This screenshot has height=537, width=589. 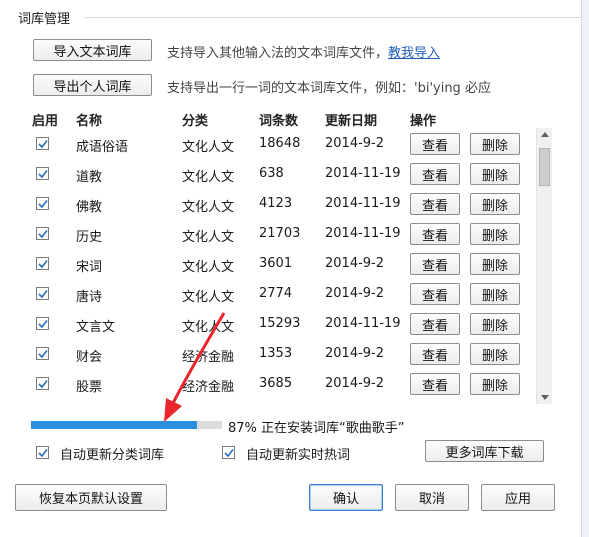 What do you see at coordinates (281, 233) in the screenshot?
I see `table-row: 历史 文化人文 21703 2014-11-19 查看 删除` at bounding box center [281, 233].